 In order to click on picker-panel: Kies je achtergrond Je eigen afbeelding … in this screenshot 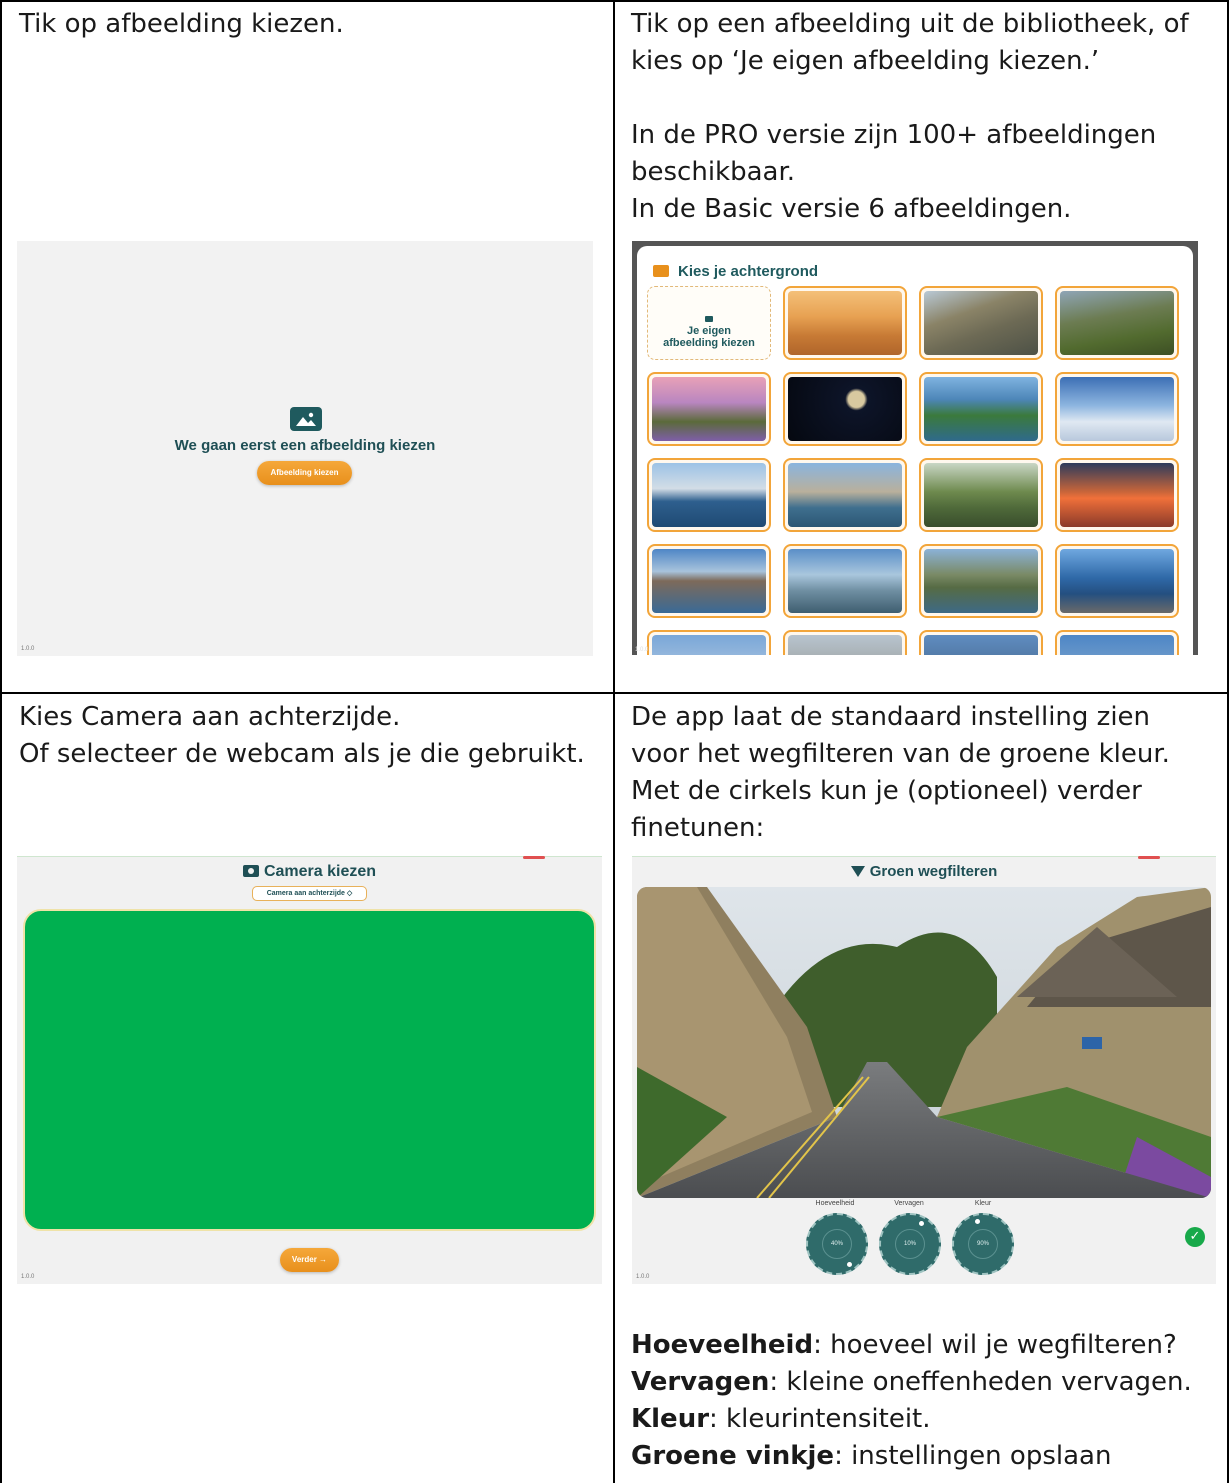, I will do `click(915, 450)`.